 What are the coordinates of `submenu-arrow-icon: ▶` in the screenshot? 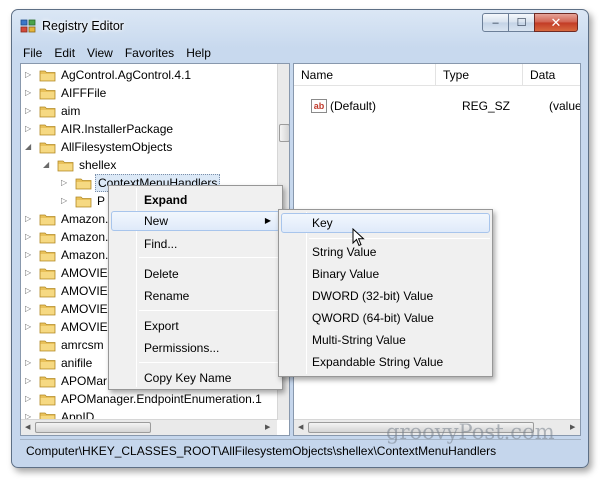 It's located at (267, 220).